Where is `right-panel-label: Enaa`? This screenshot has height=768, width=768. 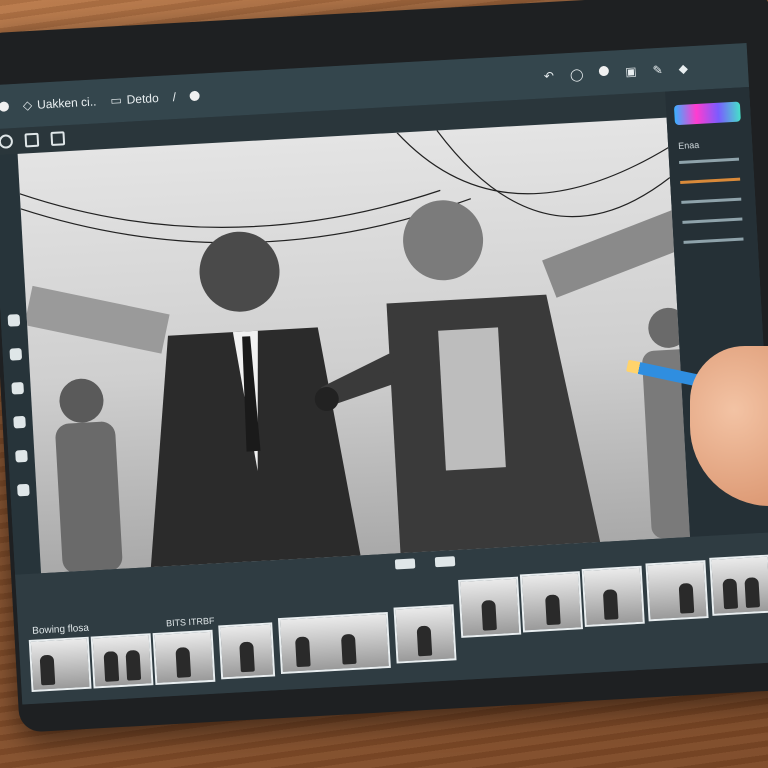
right-panel-label: Enaa is located at coordinates (688, 145).